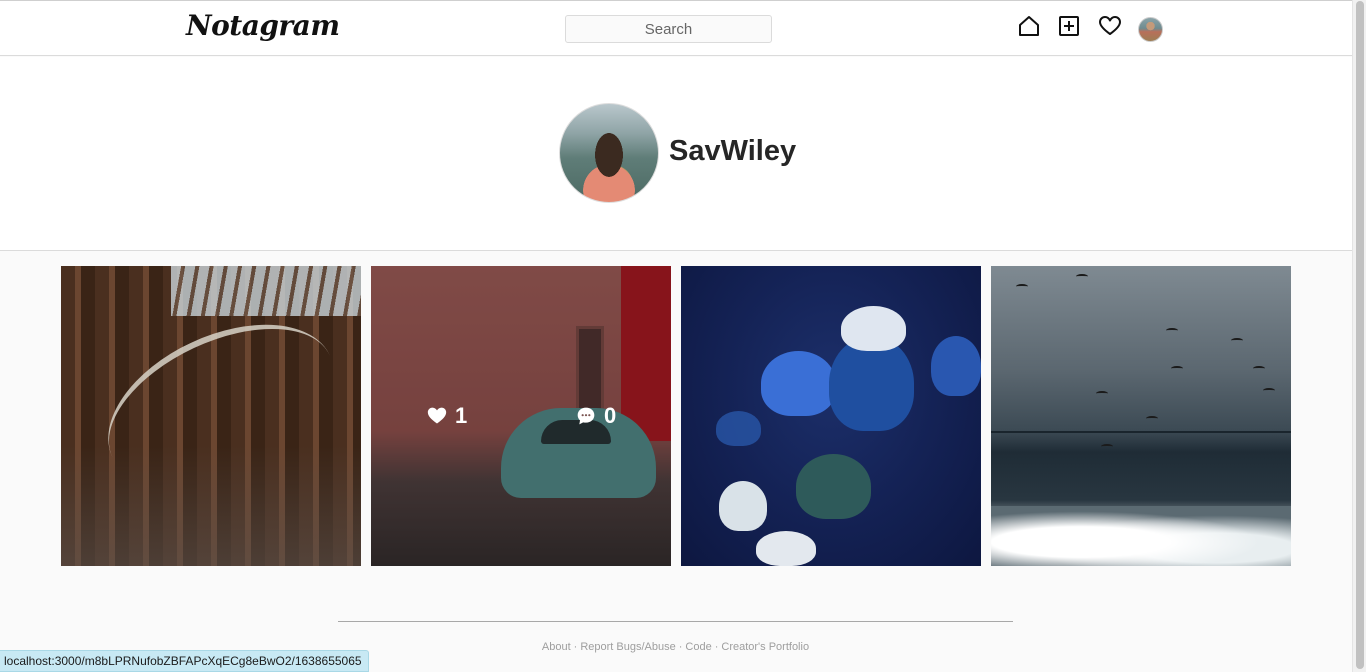 The image size is (1366, 672). I want to click on post-thumbnail: 1 0, so click(521, 416).